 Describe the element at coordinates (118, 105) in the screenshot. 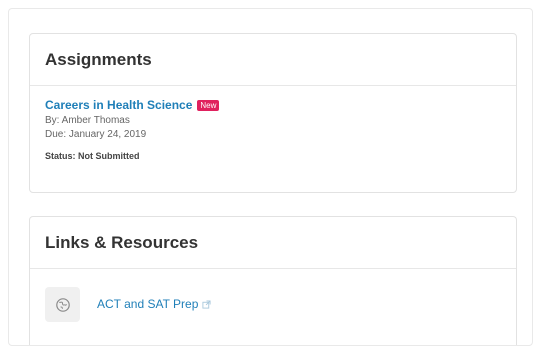

I see `assignment-title-link: Careers in Health Science` at that location.